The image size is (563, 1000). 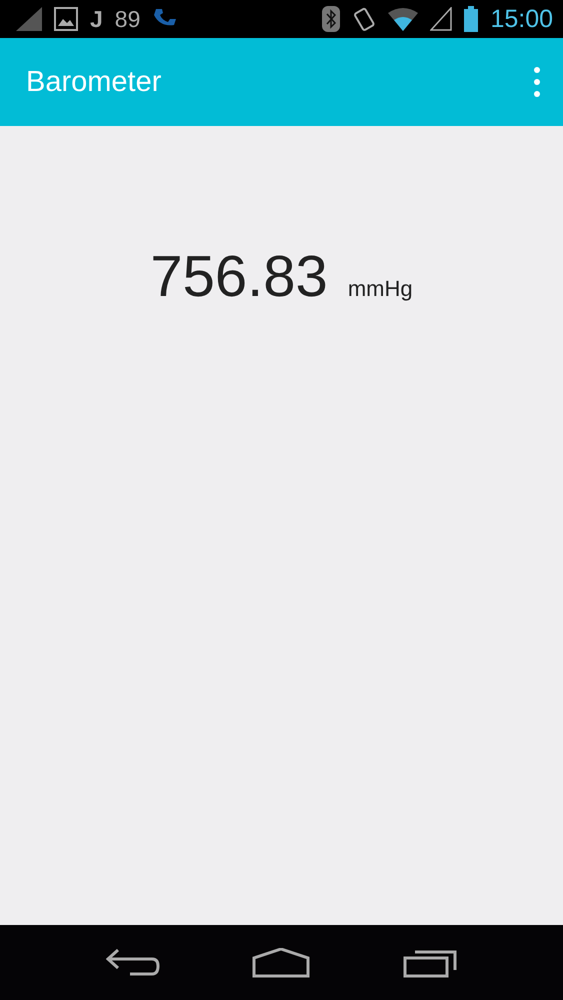 What do you see at coordinates (429, 963) in the screenshot?
I see `recent-apps-button` at bounding box center [429, 963].